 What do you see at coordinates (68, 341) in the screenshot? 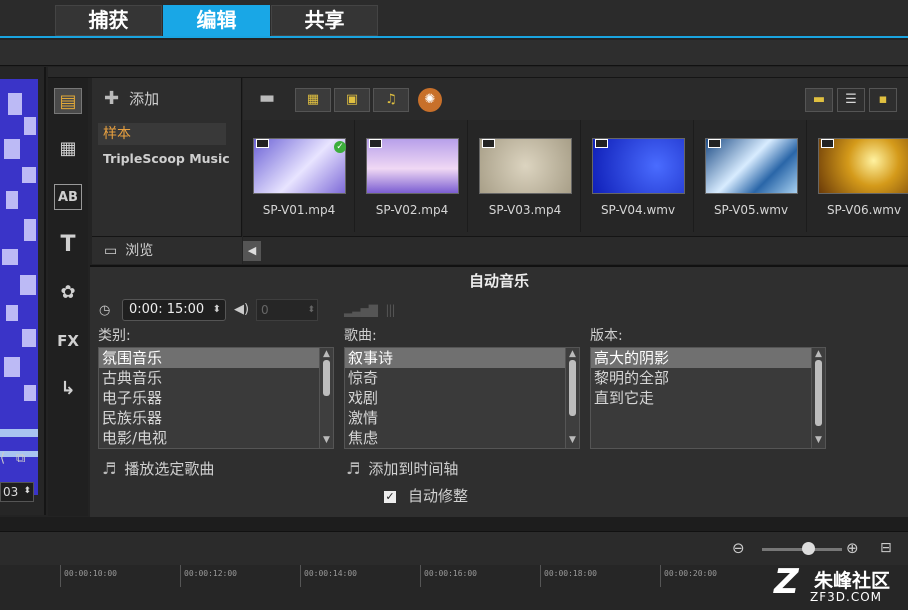
I see `fx-filter-icon: FX` at bounding box center [68, 341].